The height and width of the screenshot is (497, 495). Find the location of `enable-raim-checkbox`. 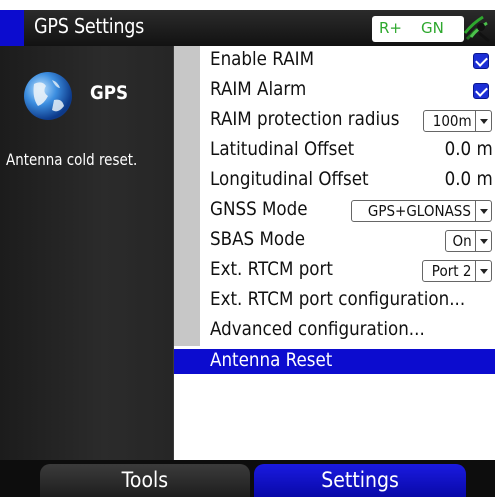

enable-raim-checkbox is located at coordinates (481, 61).